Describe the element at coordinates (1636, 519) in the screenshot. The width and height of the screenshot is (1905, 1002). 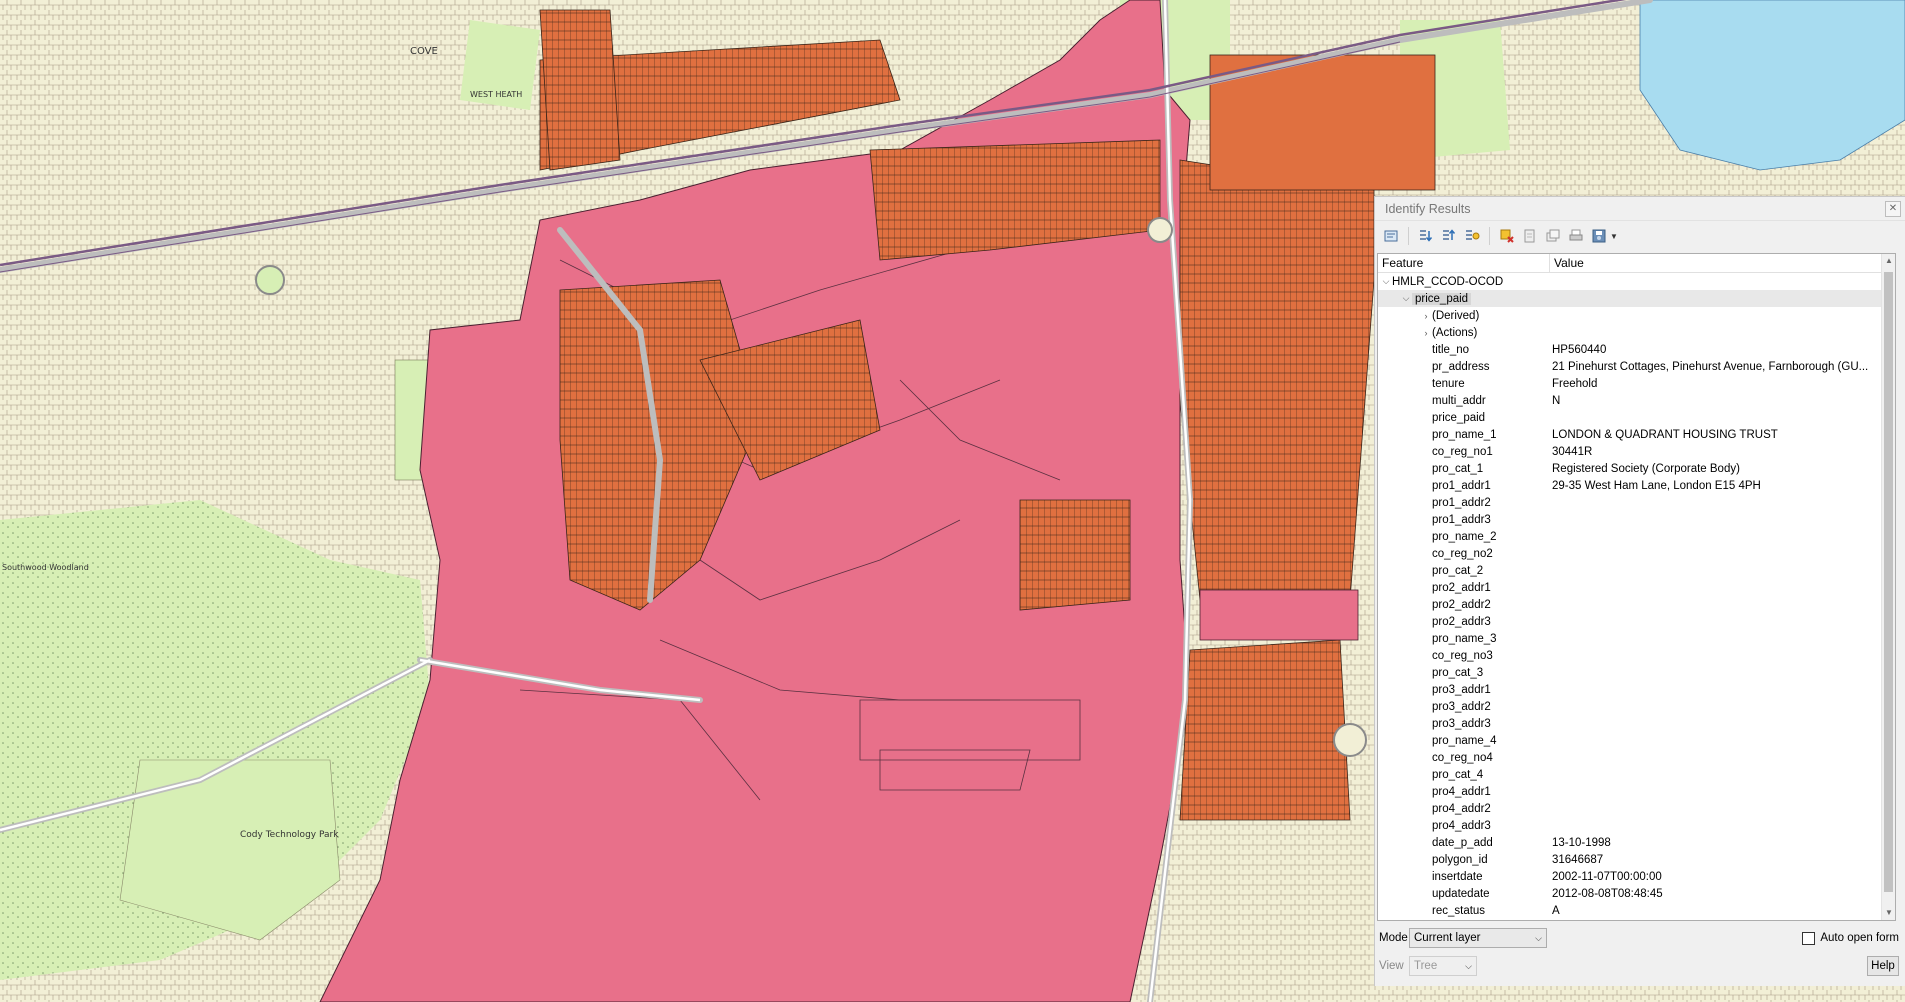
I see `attribute-row: pro1_addr3` at that location.